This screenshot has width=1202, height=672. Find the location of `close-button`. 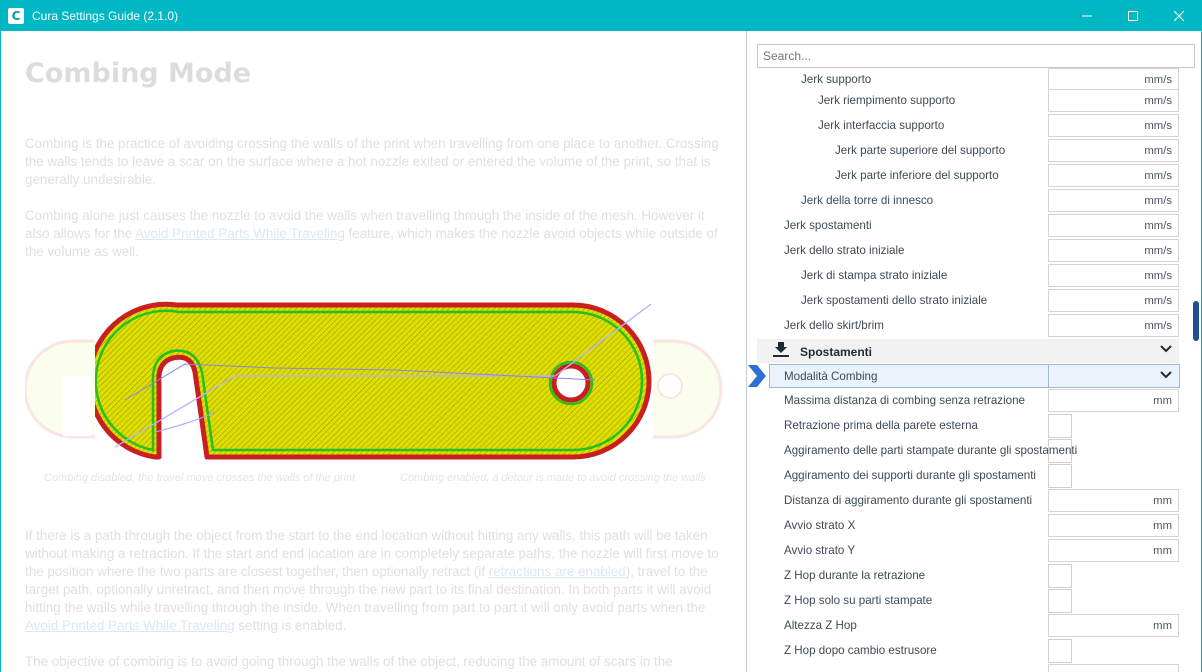

close-button is located at coordinates (1179, 15).